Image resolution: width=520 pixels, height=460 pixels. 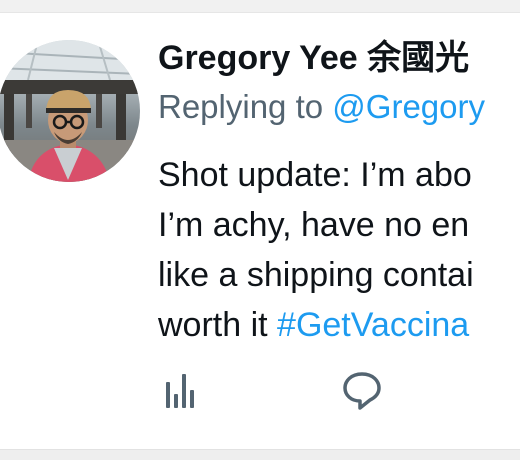 What do you see at coordinates (373, 325) in the screenshot?
I see `hashtag-link: #GetVaccina` at bounding box center [373, 325].